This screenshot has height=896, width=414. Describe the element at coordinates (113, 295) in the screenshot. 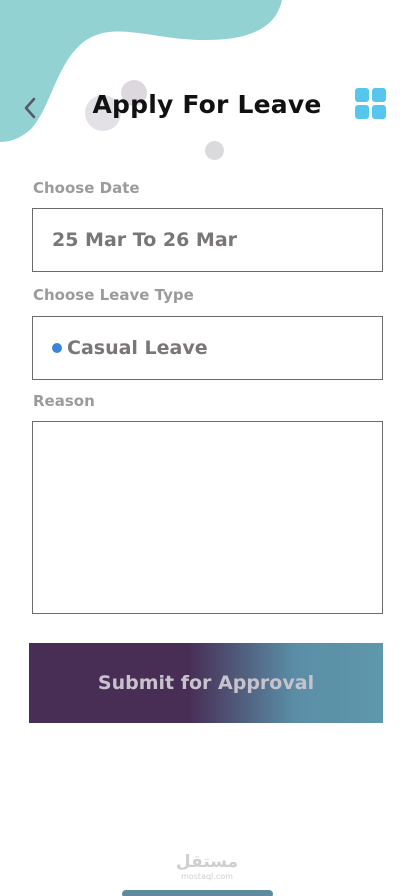

I see `leave-type-label: Choose Leave Type` at that location.